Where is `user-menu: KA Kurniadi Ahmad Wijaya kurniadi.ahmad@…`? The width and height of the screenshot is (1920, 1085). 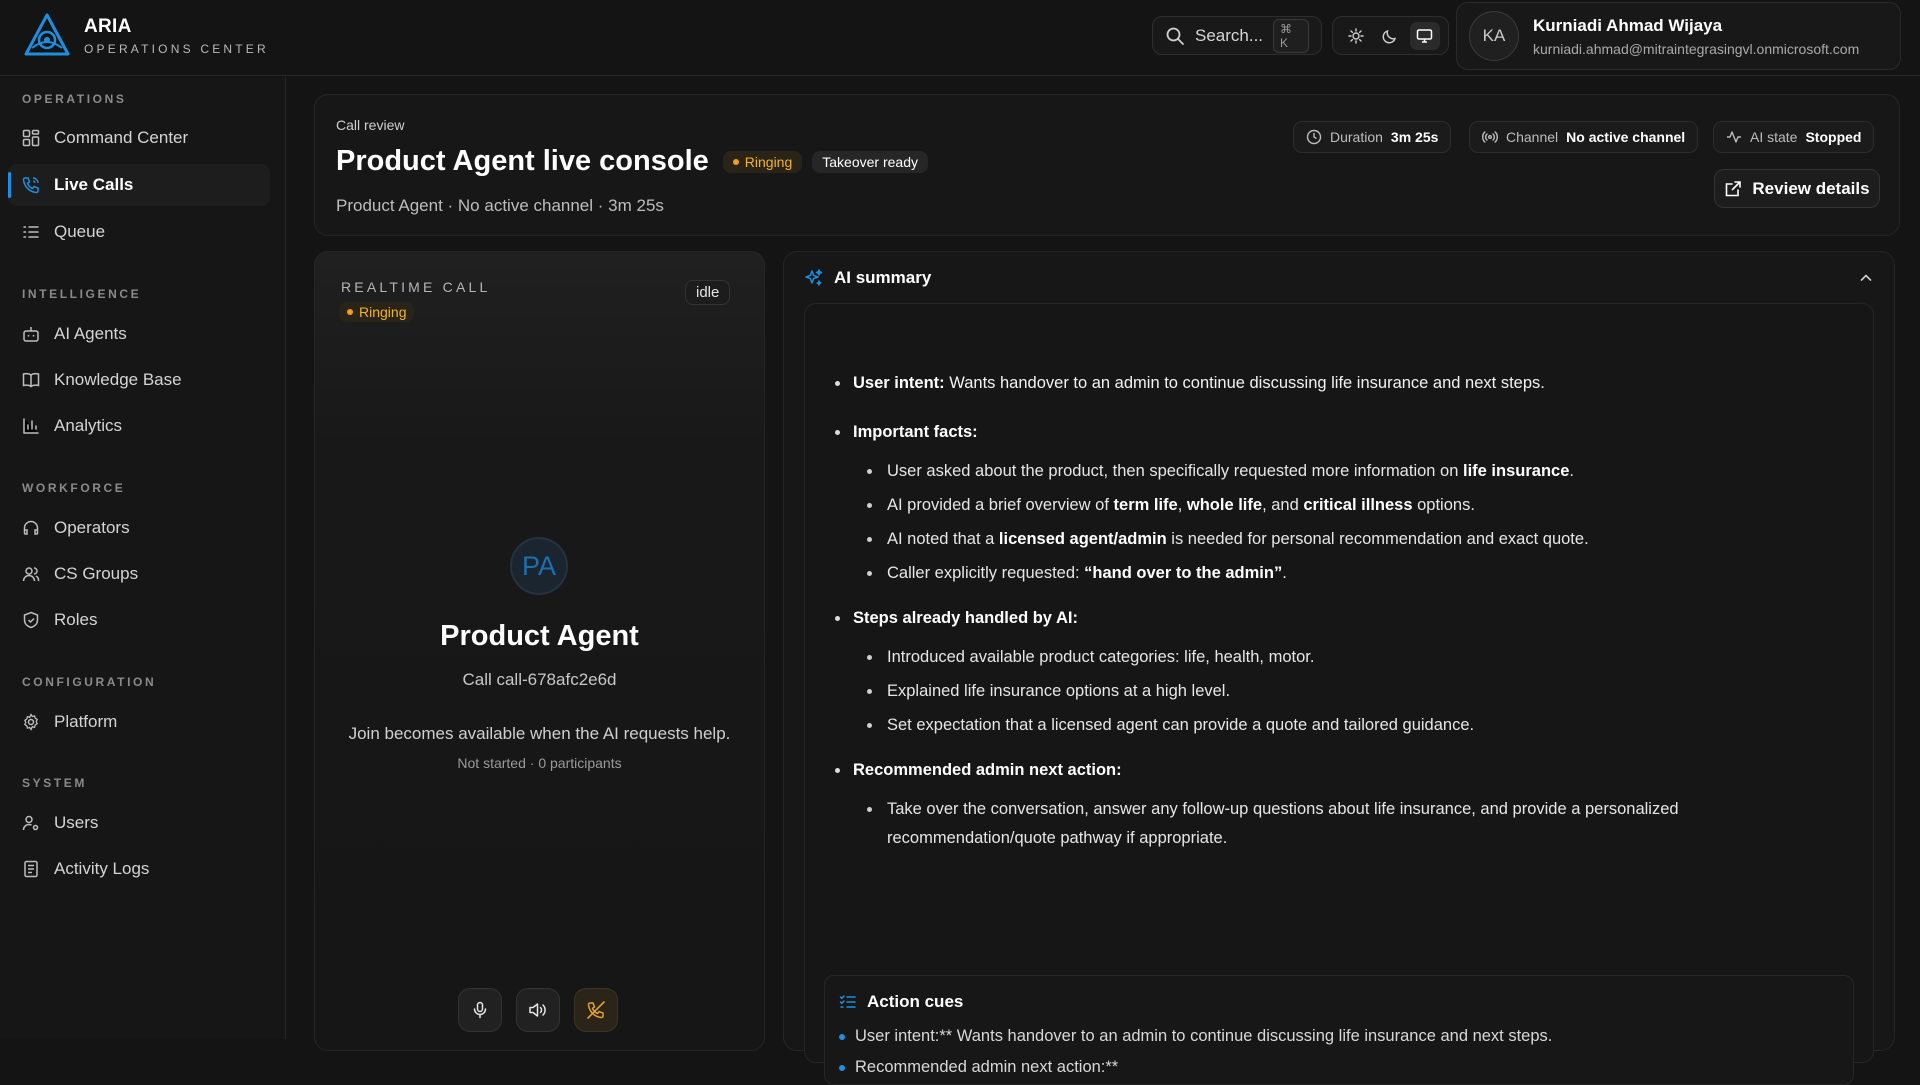 user-menu: KA Kurniadi Ahmad Wijaya kurniadi.ahmad@… is located at coordinates (1678, 36).